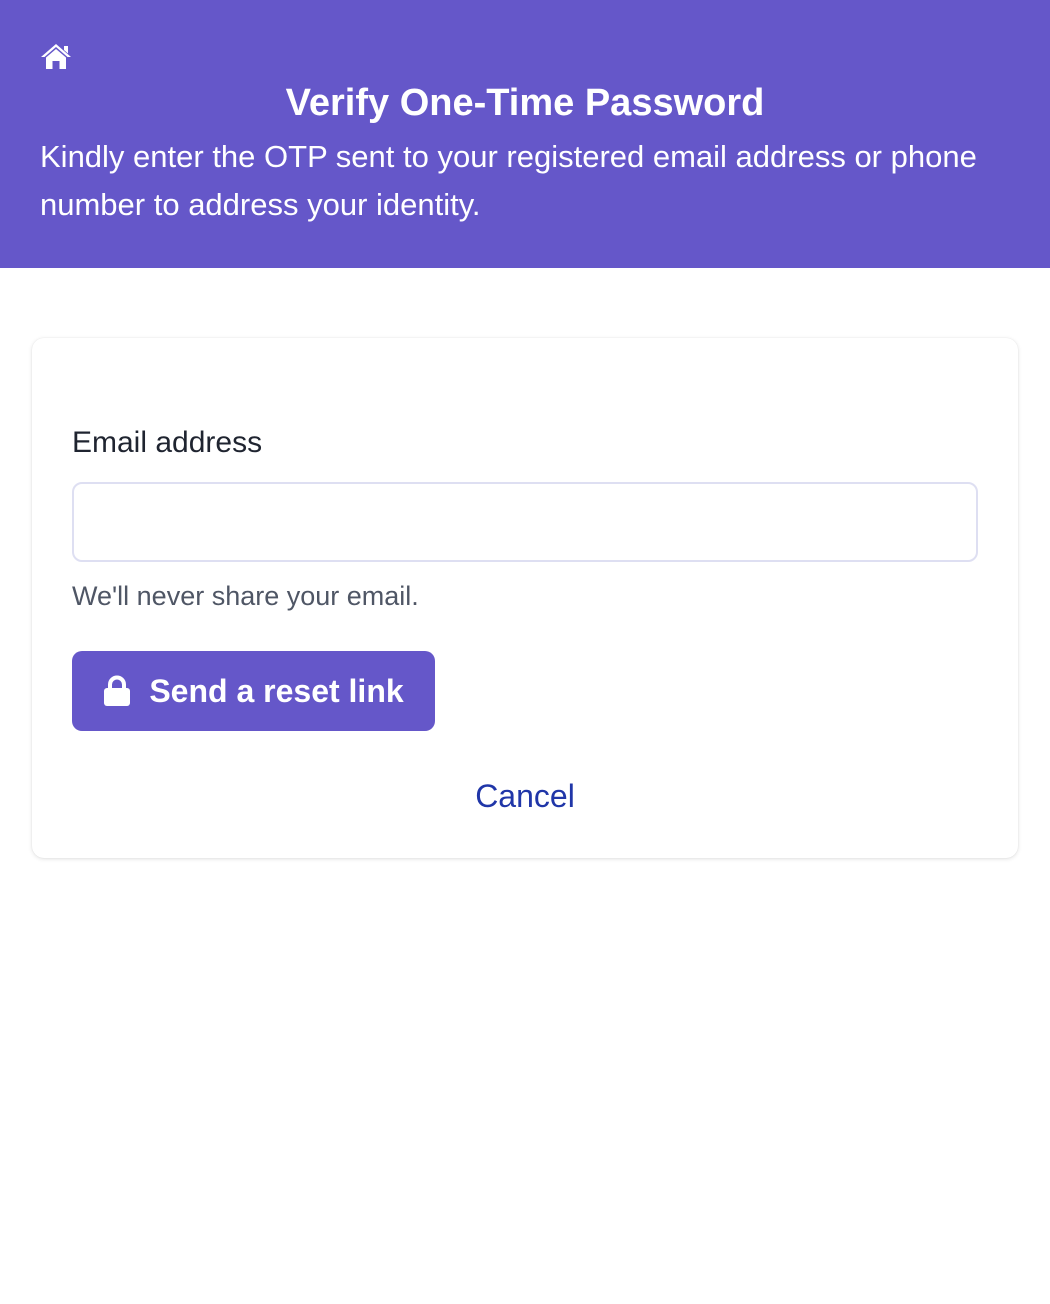 This screenshot has width=1050, height=1304. What do you see at coordinates (56, 56) in the screenshot?
I see `home-icon` at bounding box center [56, 56].